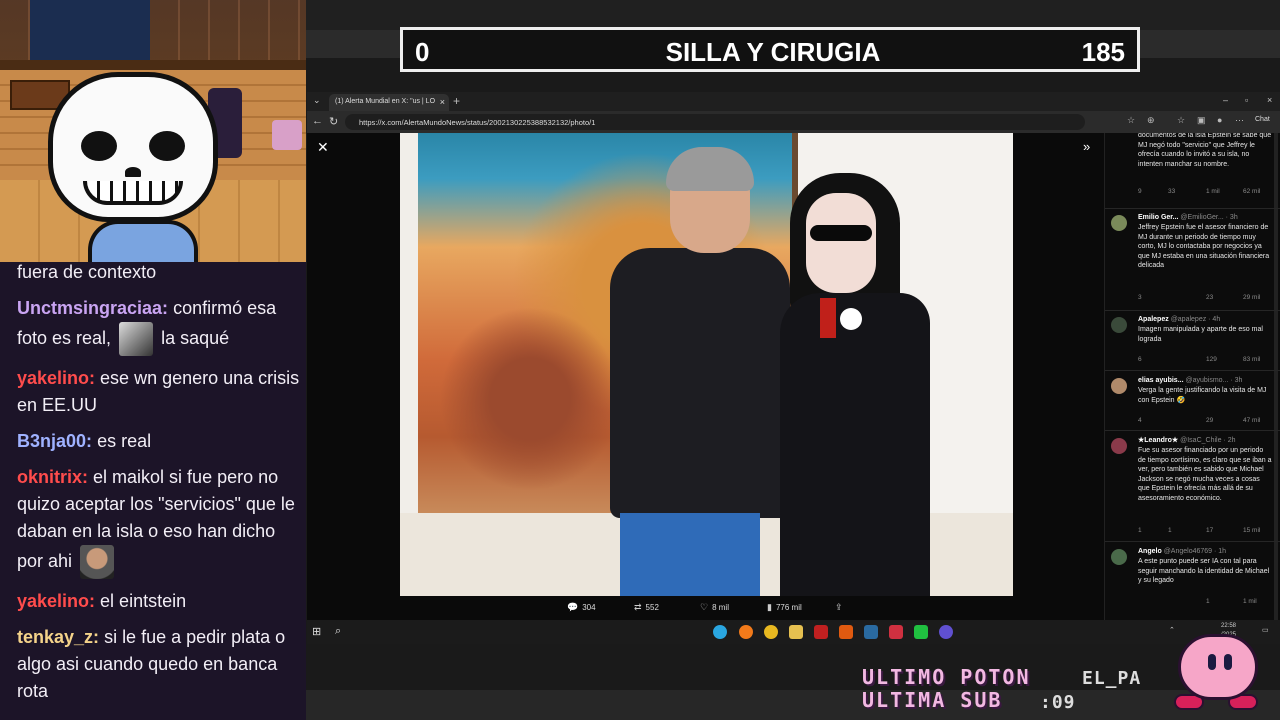 The height and width of the screenshot is (720, 1280). What do you see at coordinates (1131, 120) in the screenshot?
I see `extensions-icon: ☆` at bounding box center [1131, 120].